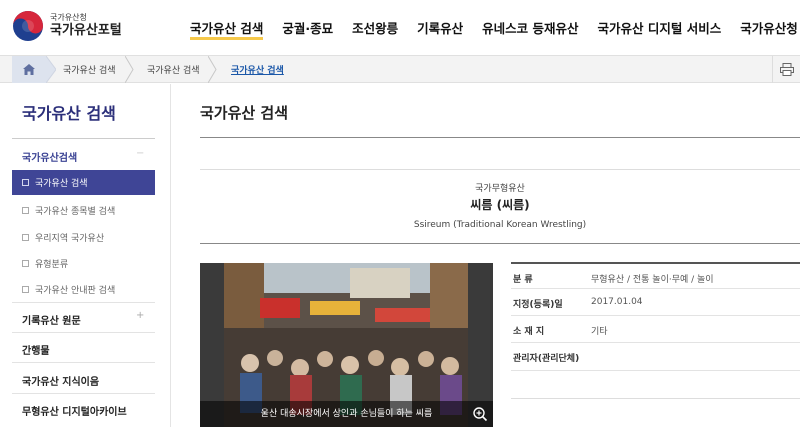 The width and height of the screenshot is (800, 427). I want to click on table-row: 지정(등록)일 2017.01.04, so click(655, 302).